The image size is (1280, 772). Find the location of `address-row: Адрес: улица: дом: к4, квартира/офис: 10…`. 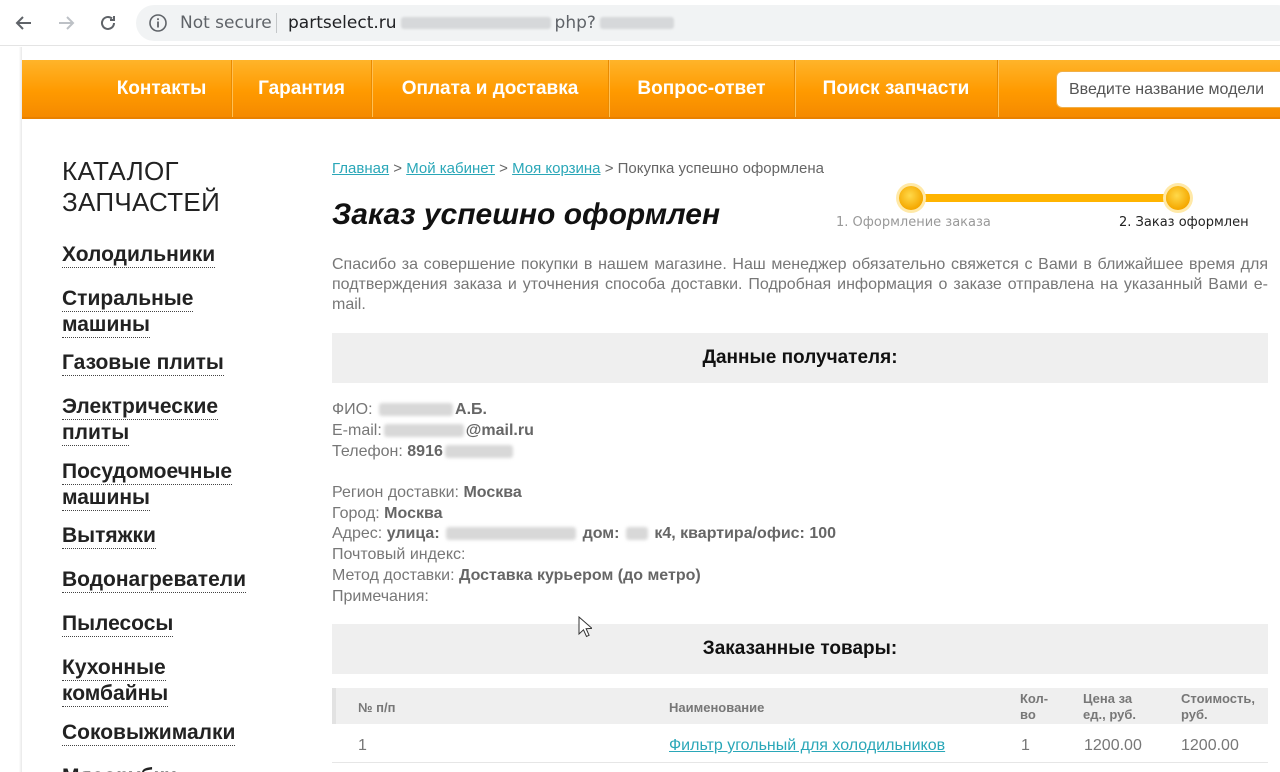

address-row: Адрес: улица: дом: к4, квартира/офис: 10… is located at coordinates (584, 534).